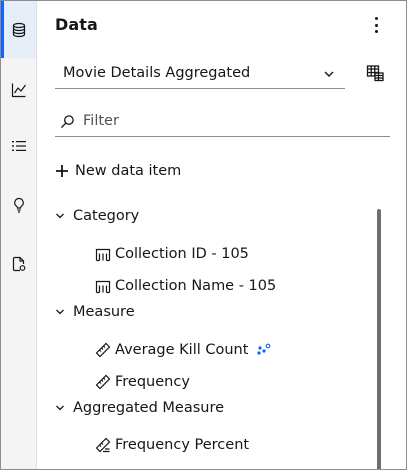 This screenshot has width=407, height=470. Describe the element at coordinates (376, 18) in the screenshot. I see `overflow-menu-vertical-icon` at that location.